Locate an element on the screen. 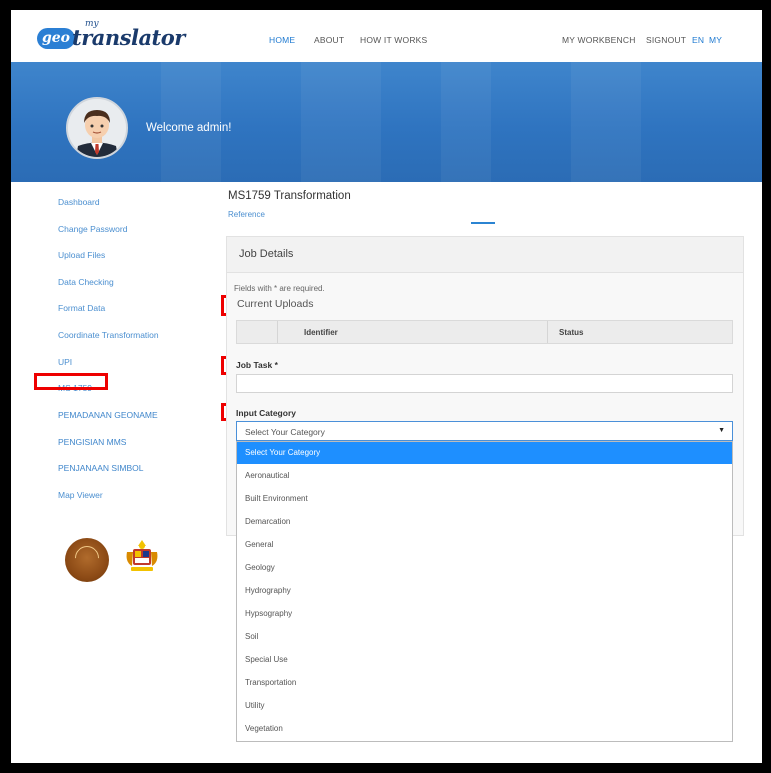 This screenshot has width=771, height=773. malaysia-coat-of-arms-logo is located at coordinates (142, 556).